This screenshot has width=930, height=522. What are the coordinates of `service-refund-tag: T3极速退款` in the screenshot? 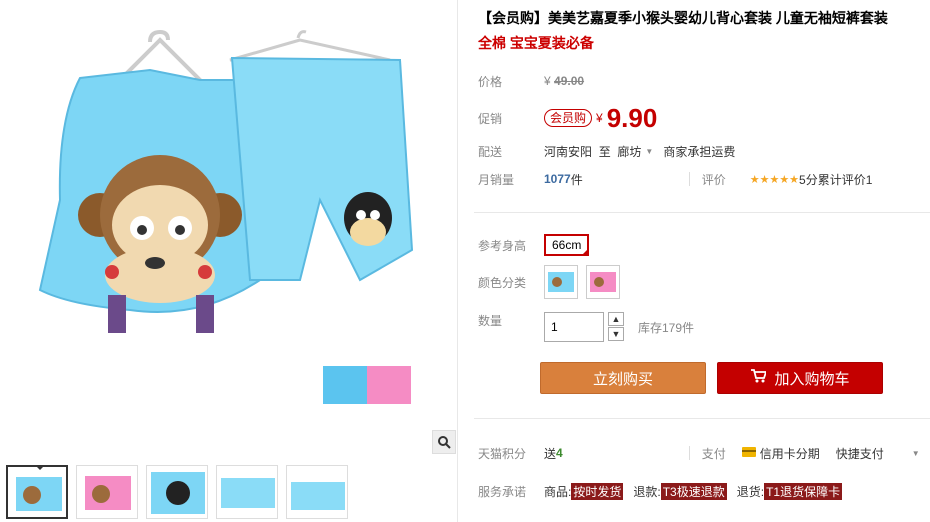 It's located at (693, 491).